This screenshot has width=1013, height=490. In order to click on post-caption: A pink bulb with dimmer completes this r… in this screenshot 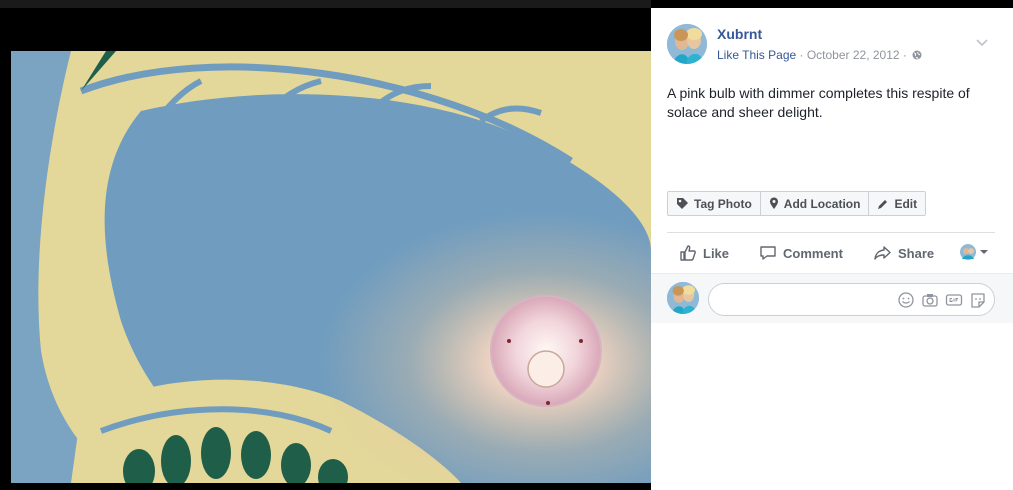, I will do `click(818, 102)`.